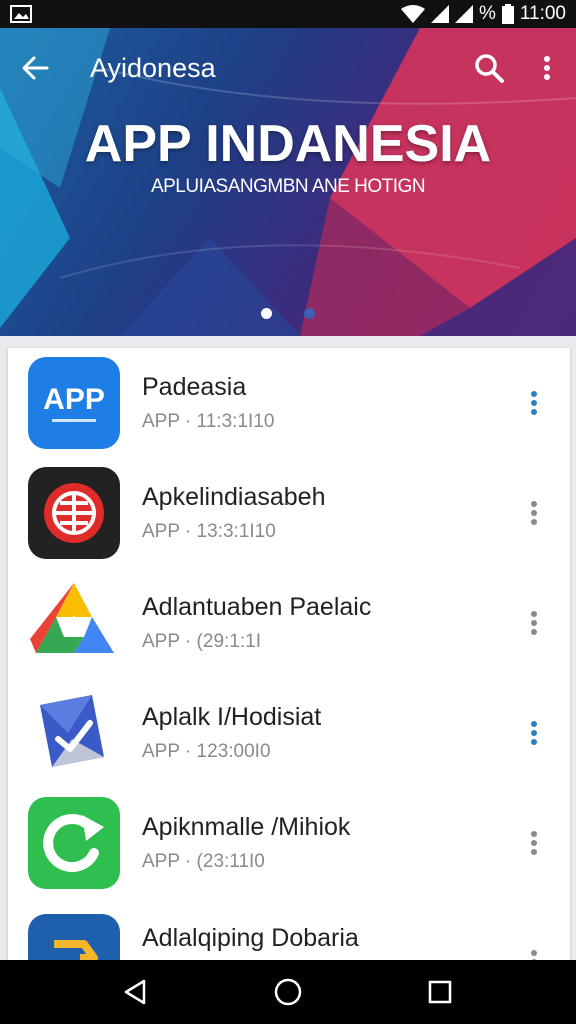  I want to click on nav-home-button, so click(288, 992).